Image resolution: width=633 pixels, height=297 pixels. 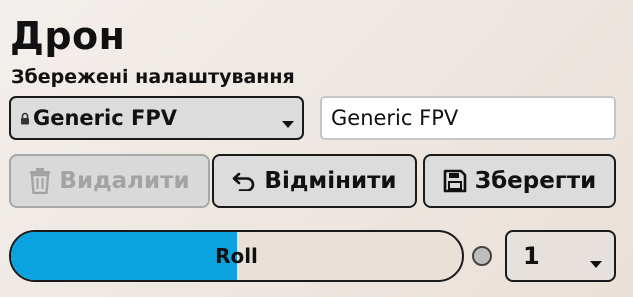 I want to click on channel-select-value: 1, so click(x=531, y=256).